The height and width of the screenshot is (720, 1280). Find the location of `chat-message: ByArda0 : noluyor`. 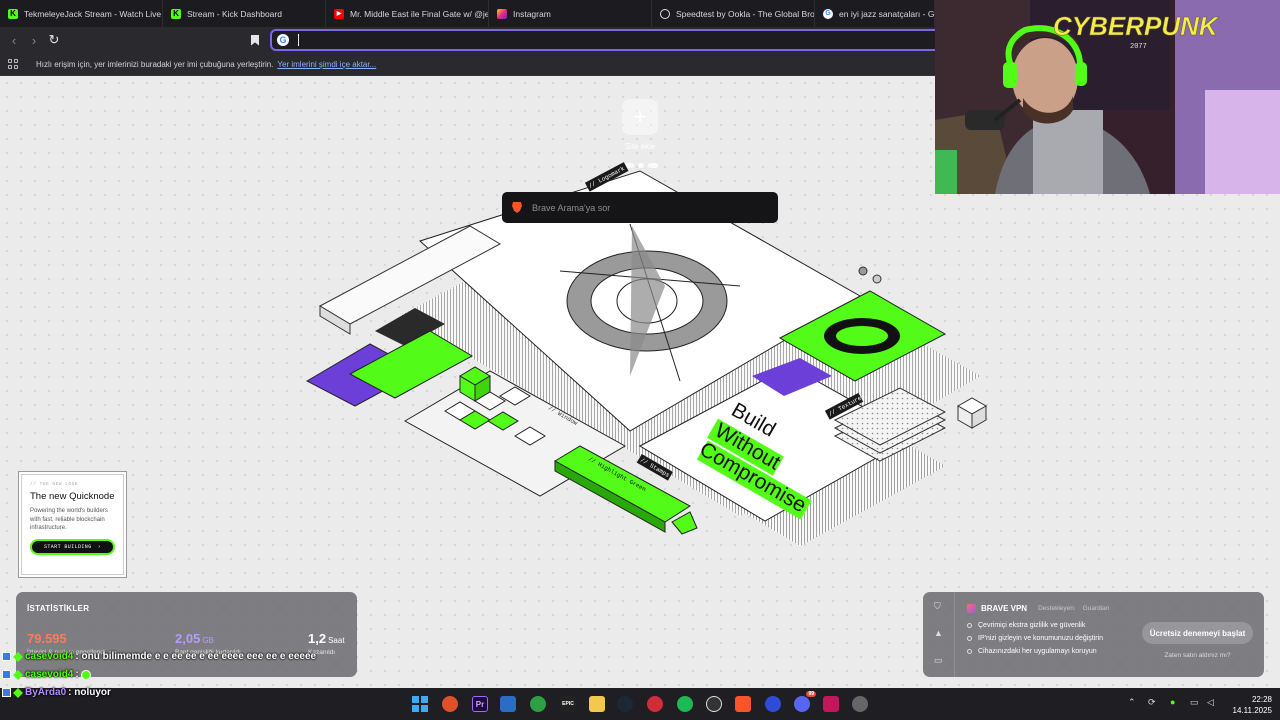

chat-message: ByArda0 : noluyor is located at coordinates (56, 692).